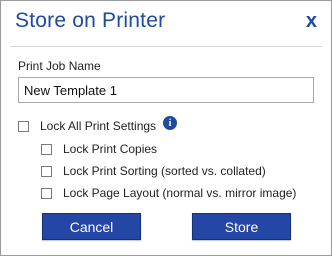 This screenshot has width=332, height=256. Describe the element at coordinates (46, 193) in the screenshot. I see `lock-layout-checkbox` at that location.